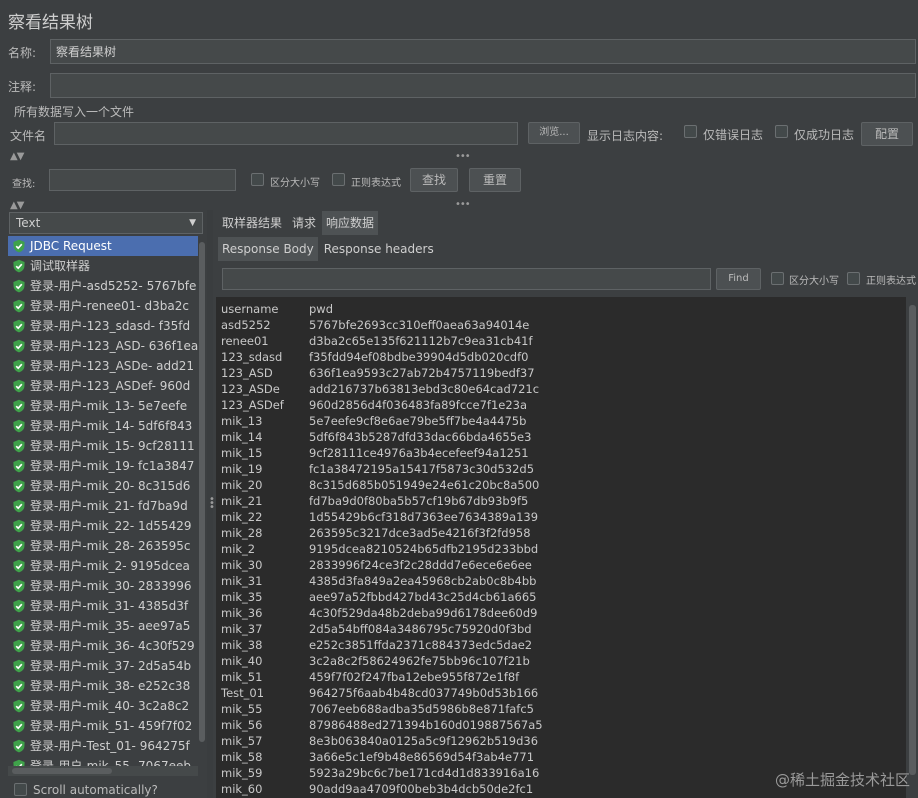 The width and height of the screenshot is (918, 798). I want to click on response-pwd: 636f1ea9593c27ab72b4757119bedf37, so click(422, 373).